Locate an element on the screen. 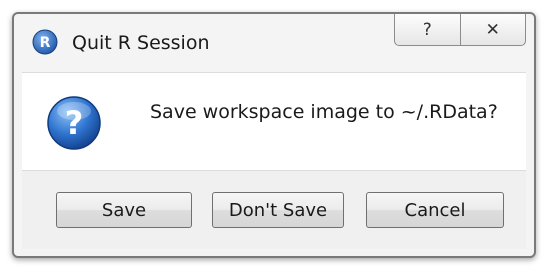  close-icon: ✕ is located at coordinates (492, 29).